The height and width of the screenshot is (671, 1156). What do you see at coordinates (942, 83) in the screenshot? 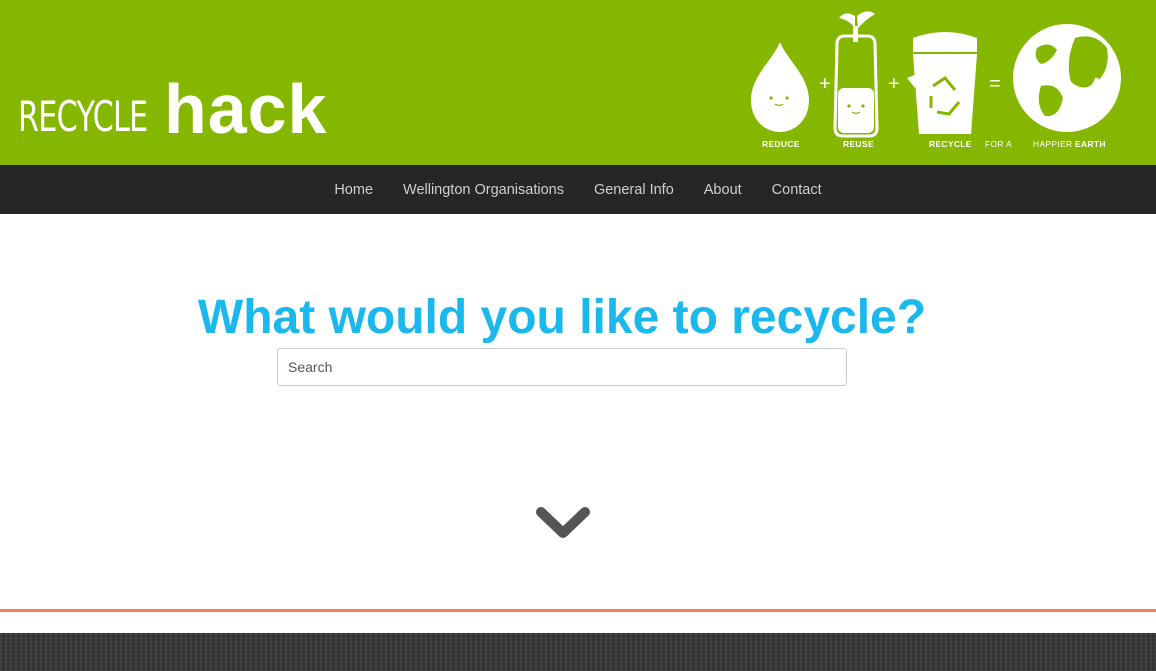
I see `recycle-bin-icon` at bounding box center [942, 83].